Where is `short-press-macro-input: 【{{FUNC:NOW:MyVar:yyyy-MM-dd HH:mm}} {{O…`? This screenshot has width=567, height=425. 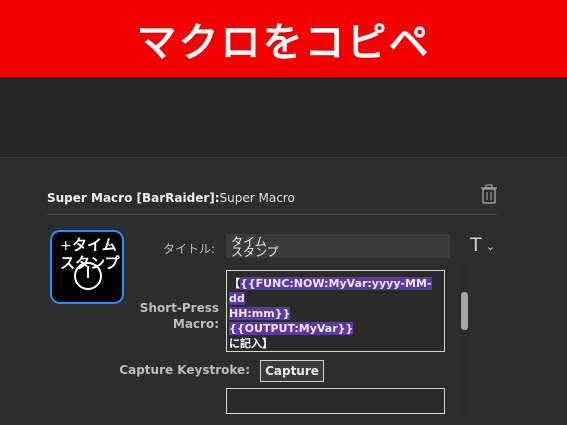
short-press-macro-input: 【{{FUNC:NOW:MyVar:yyyy-MM-dd HH:mm}} {{O… is located at coordinates (335, 311).